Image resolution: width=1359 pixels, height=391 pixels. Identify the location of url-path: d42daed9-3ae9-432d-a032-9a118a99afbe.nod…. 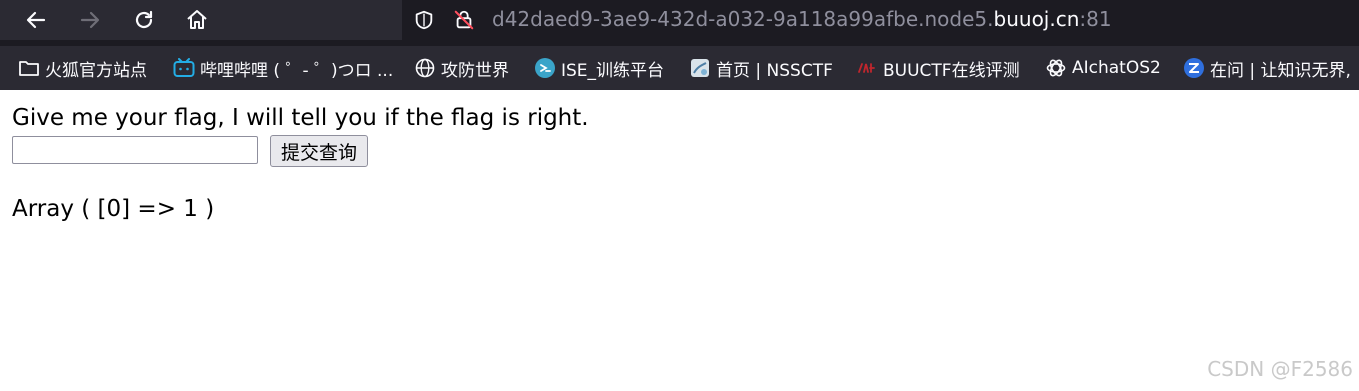
(743, 19).